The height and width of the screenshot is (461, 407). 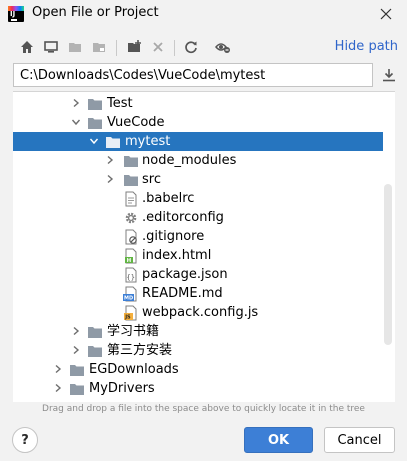 What do you see at coordinates (120, 103) in the screenshot?
I see `tree-item-label: Test` at bounding box center [120, 103].